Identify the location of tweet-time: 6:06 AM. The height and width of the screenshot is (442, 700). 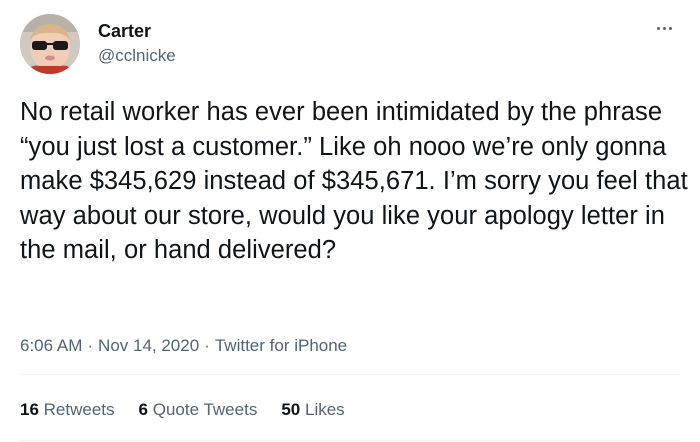
(51, 345).